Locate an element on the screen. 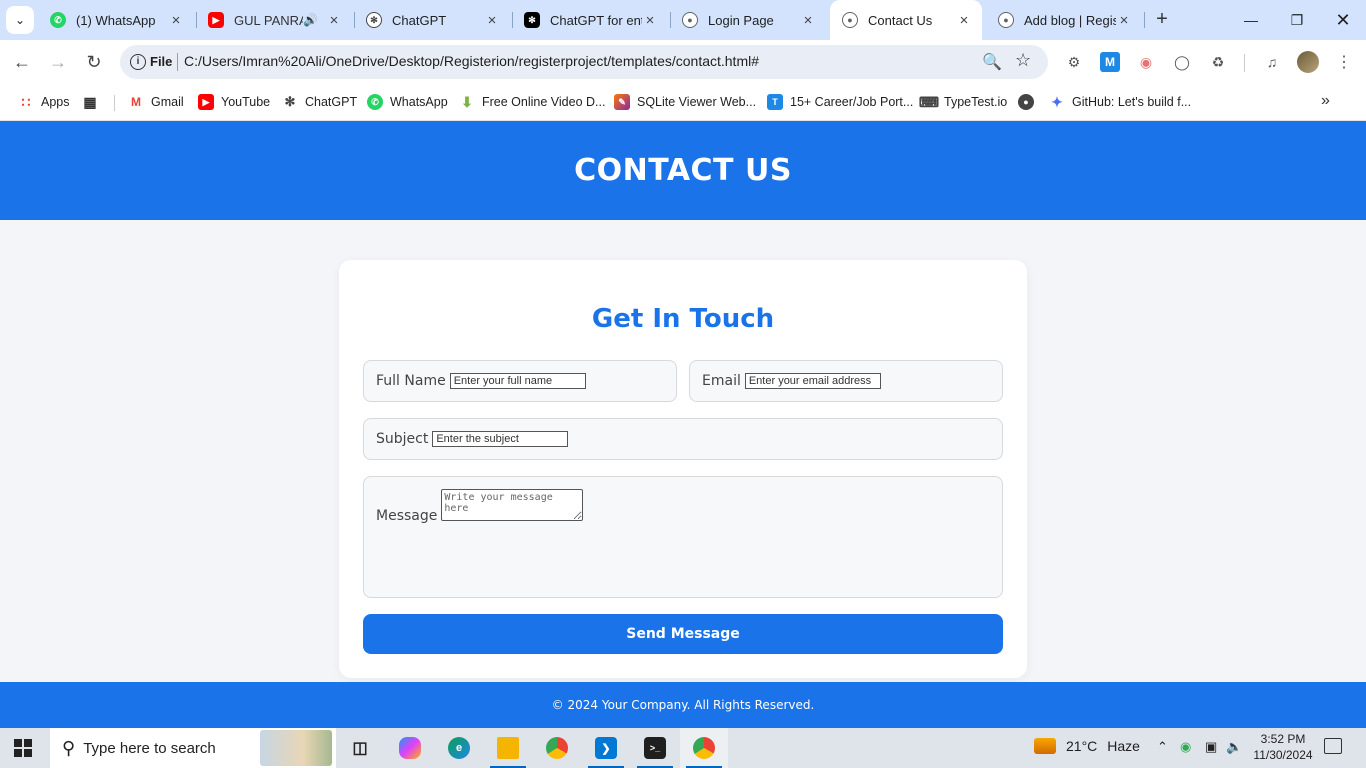  profile-avatar is located at coordinates (1308, 62).